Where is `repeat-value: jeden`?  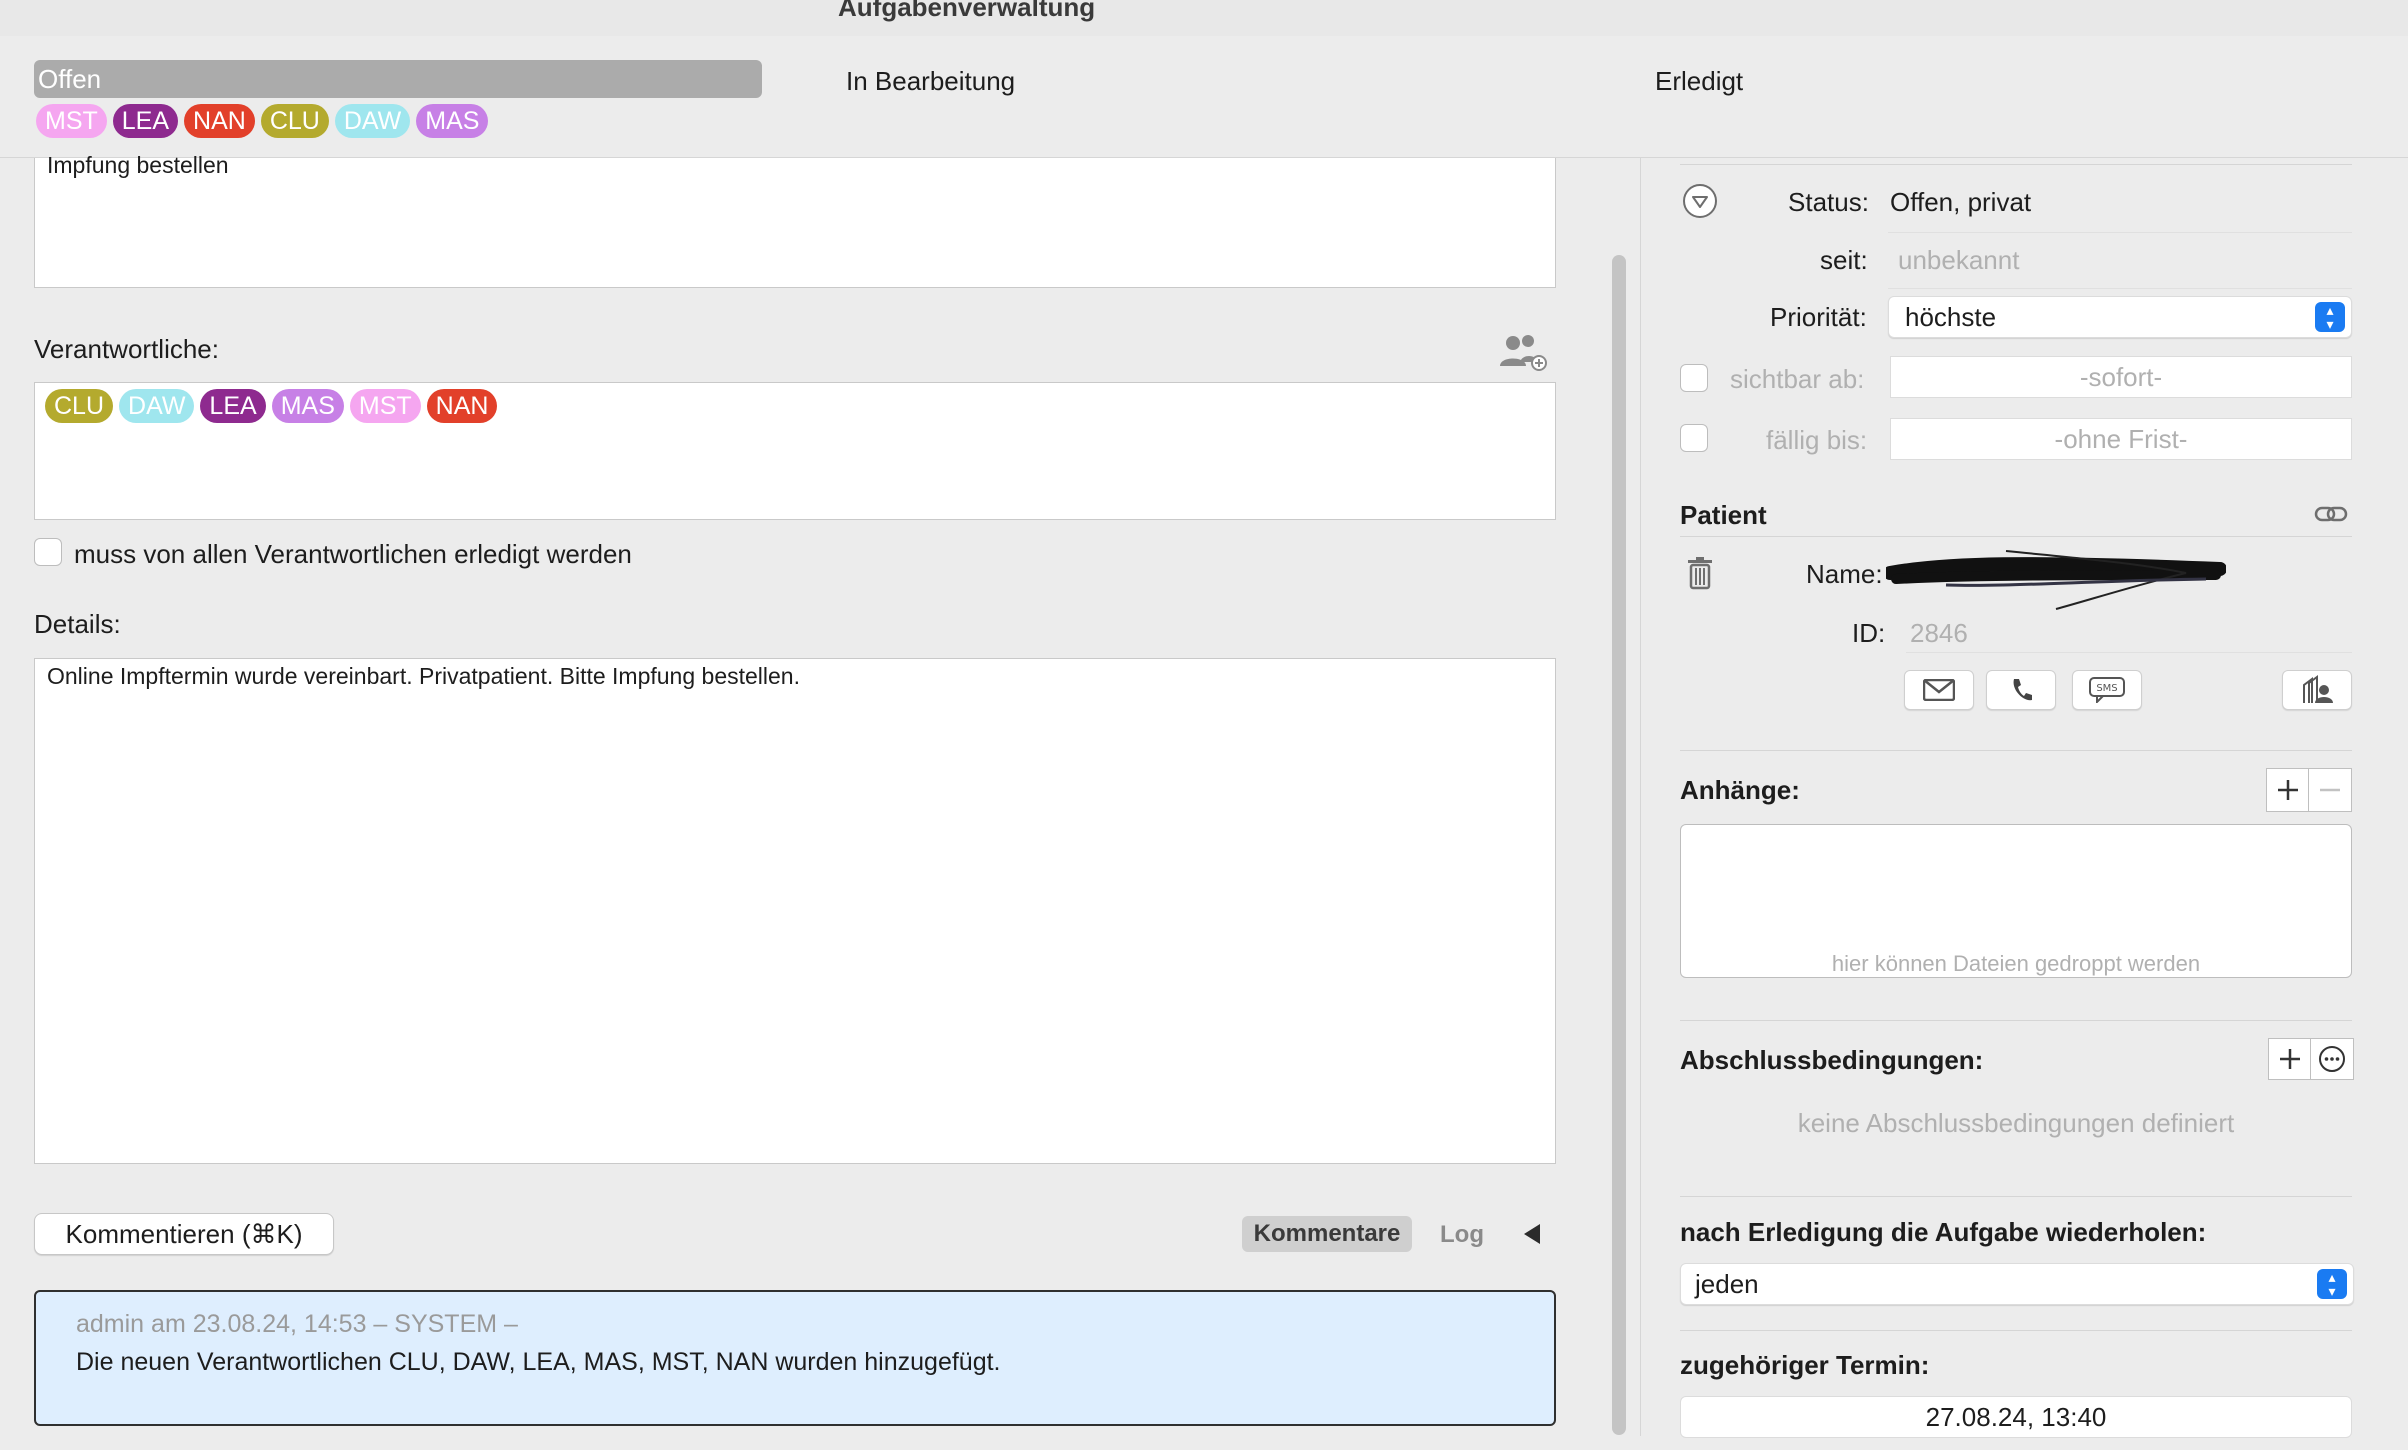
repeat-value: jeden is located at coordinates (1727, 1284).